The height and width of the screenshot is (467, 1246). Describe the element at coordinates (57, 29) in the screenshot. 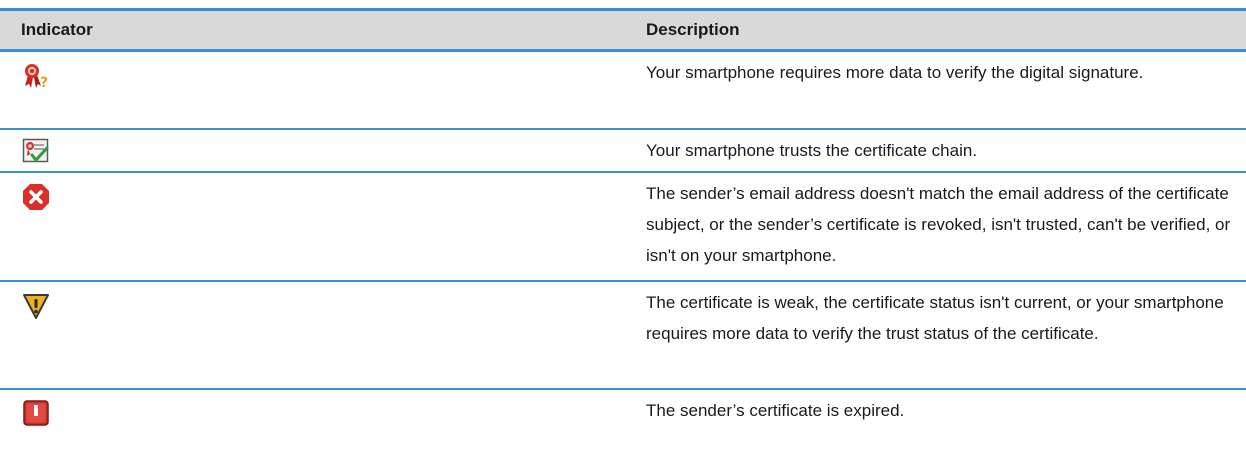

I see `header-indicator: Indicator` at that location.